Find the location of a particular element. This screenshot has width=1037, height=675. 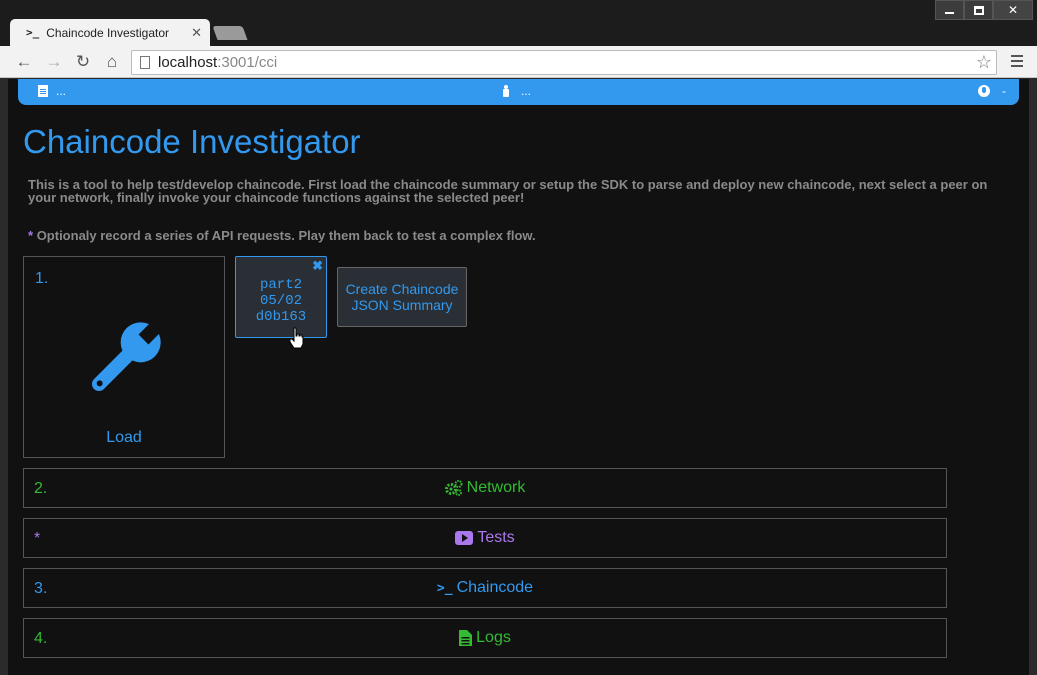

appbar-network-text: - is located at coordinates (1004, 91).